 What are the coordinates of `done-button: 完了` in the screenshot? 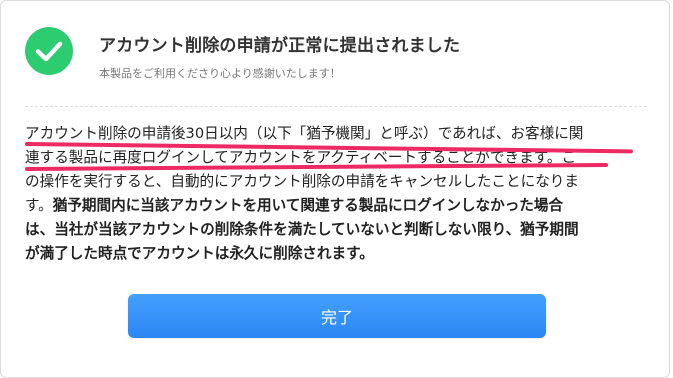 It's located at (337, 316).